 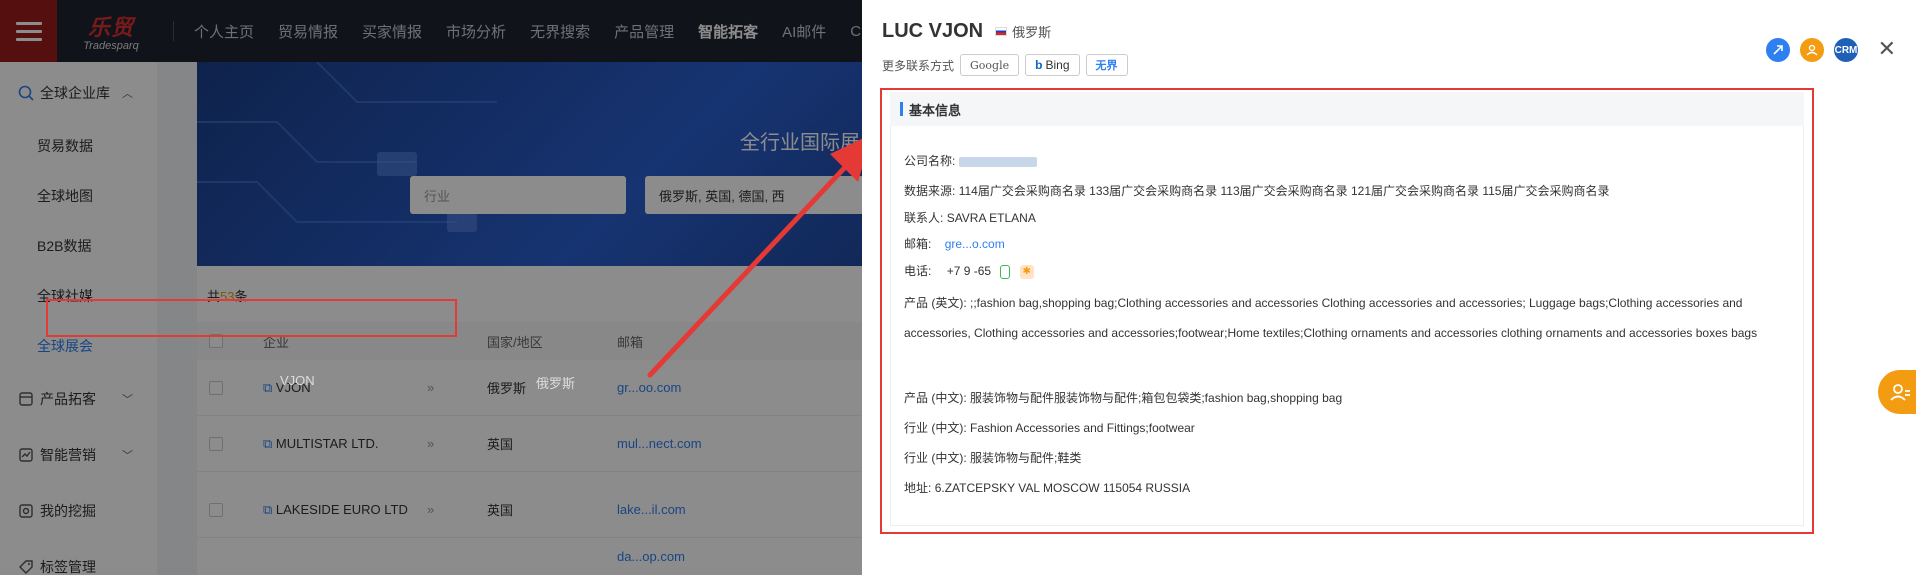 I want to click on customer-service-button, so click(x=1897, y=392).